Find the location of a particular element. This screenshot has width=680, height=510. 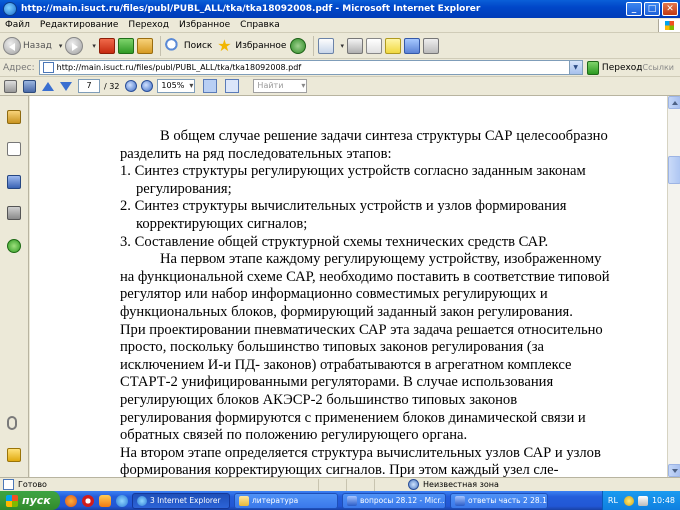

pdf-print-icon is located at coordinates (10, 86).